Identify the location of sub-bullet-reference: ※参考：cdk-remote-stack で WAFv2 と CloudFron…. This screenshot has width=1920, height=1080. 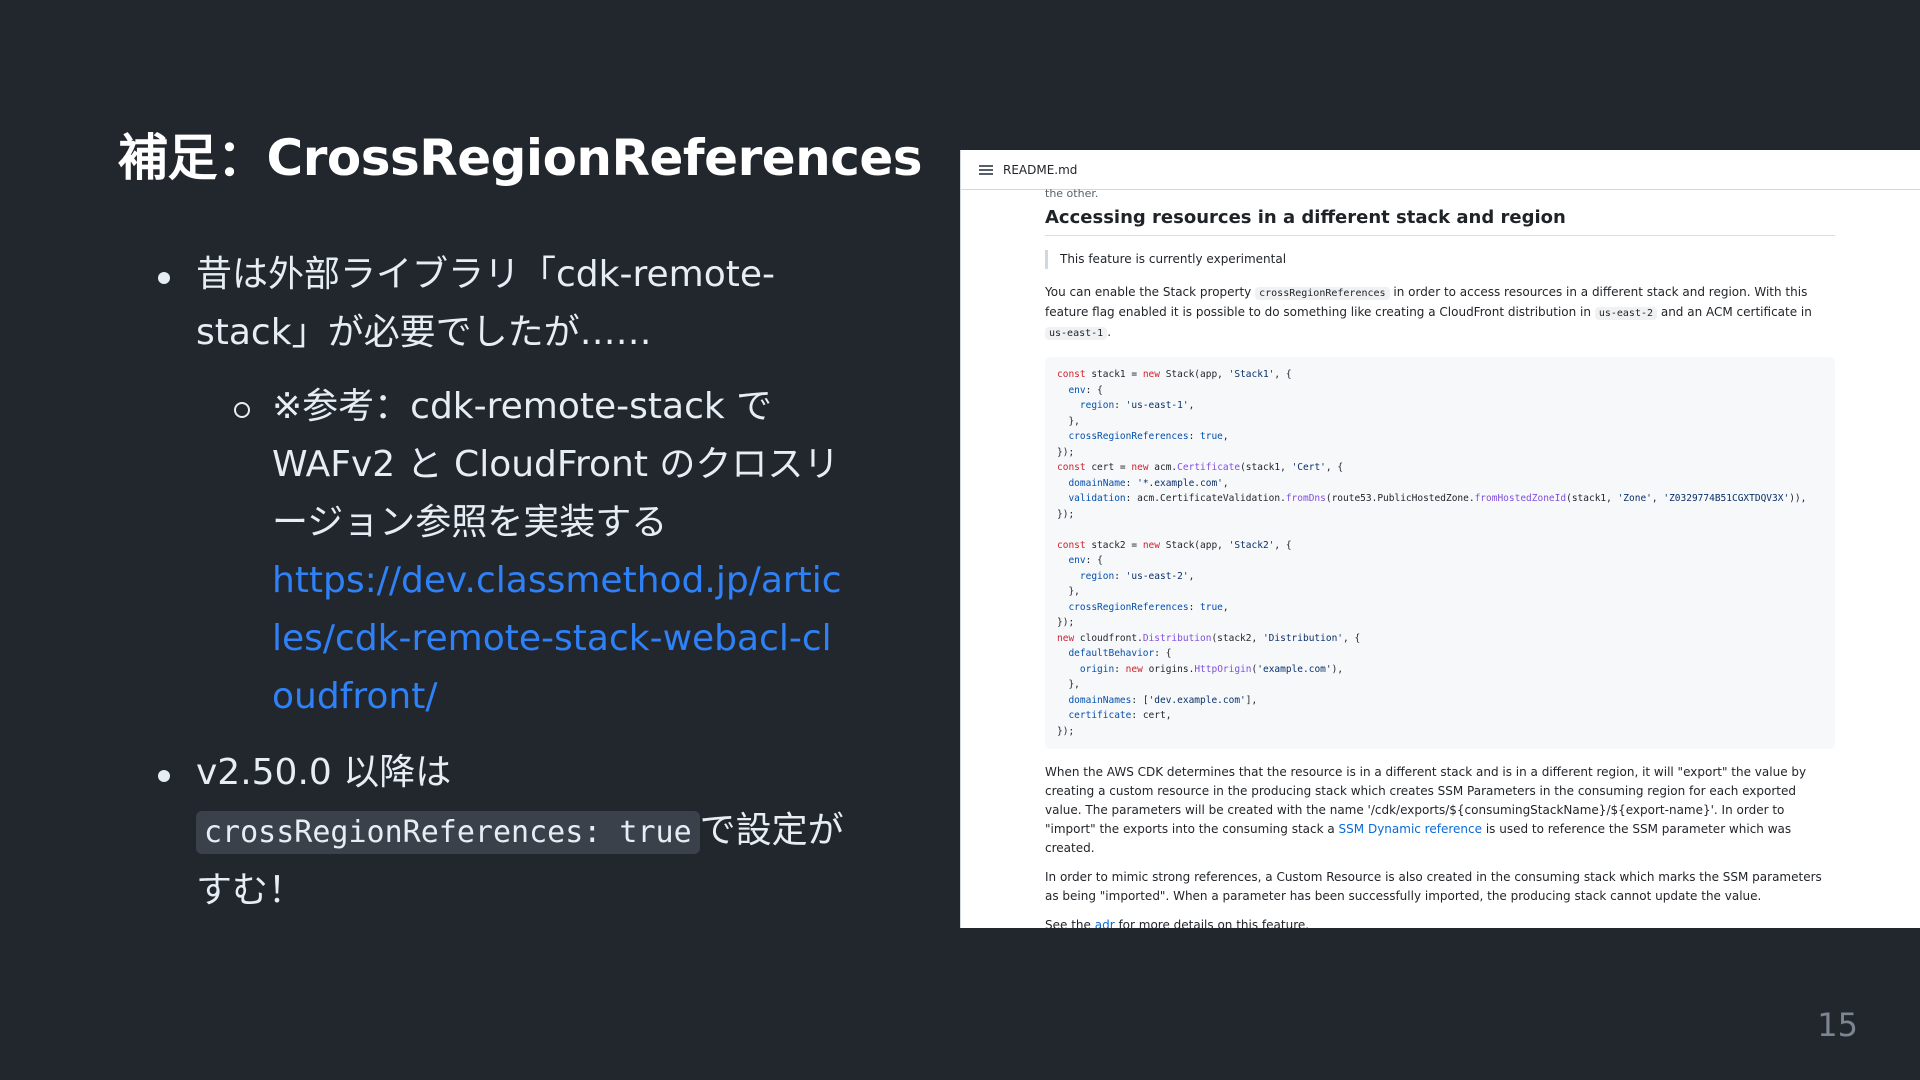
(541, 552).